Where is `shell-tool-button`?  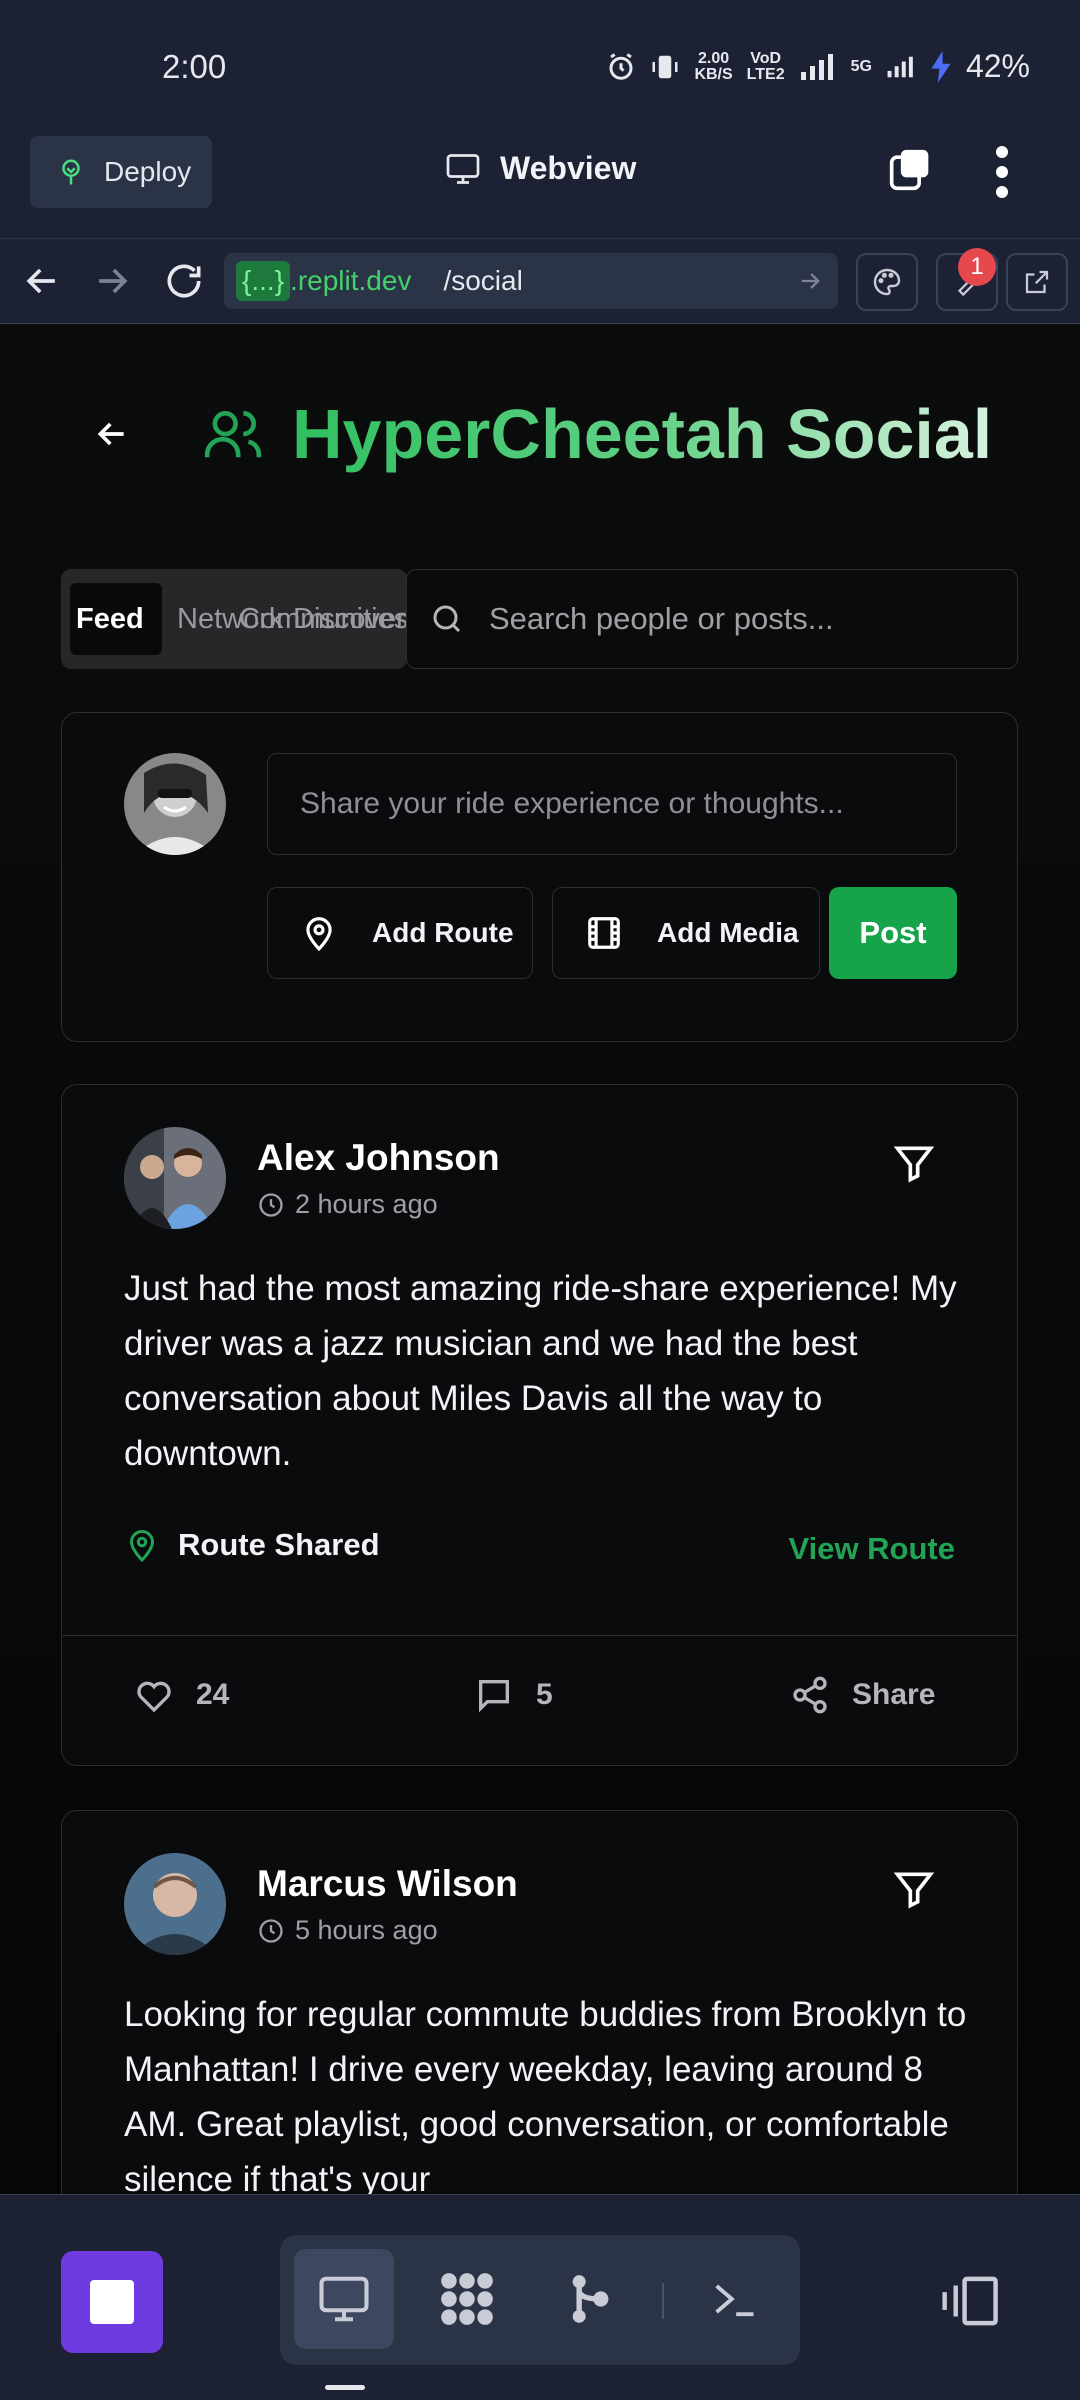 shell-tool-button is located at coordinates (734, 2299).